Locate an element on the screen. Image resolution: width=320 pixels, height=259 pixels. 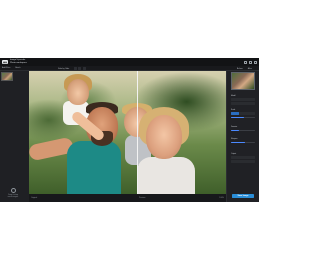
photo-mom-shirt is located at coordinates (166, 175).